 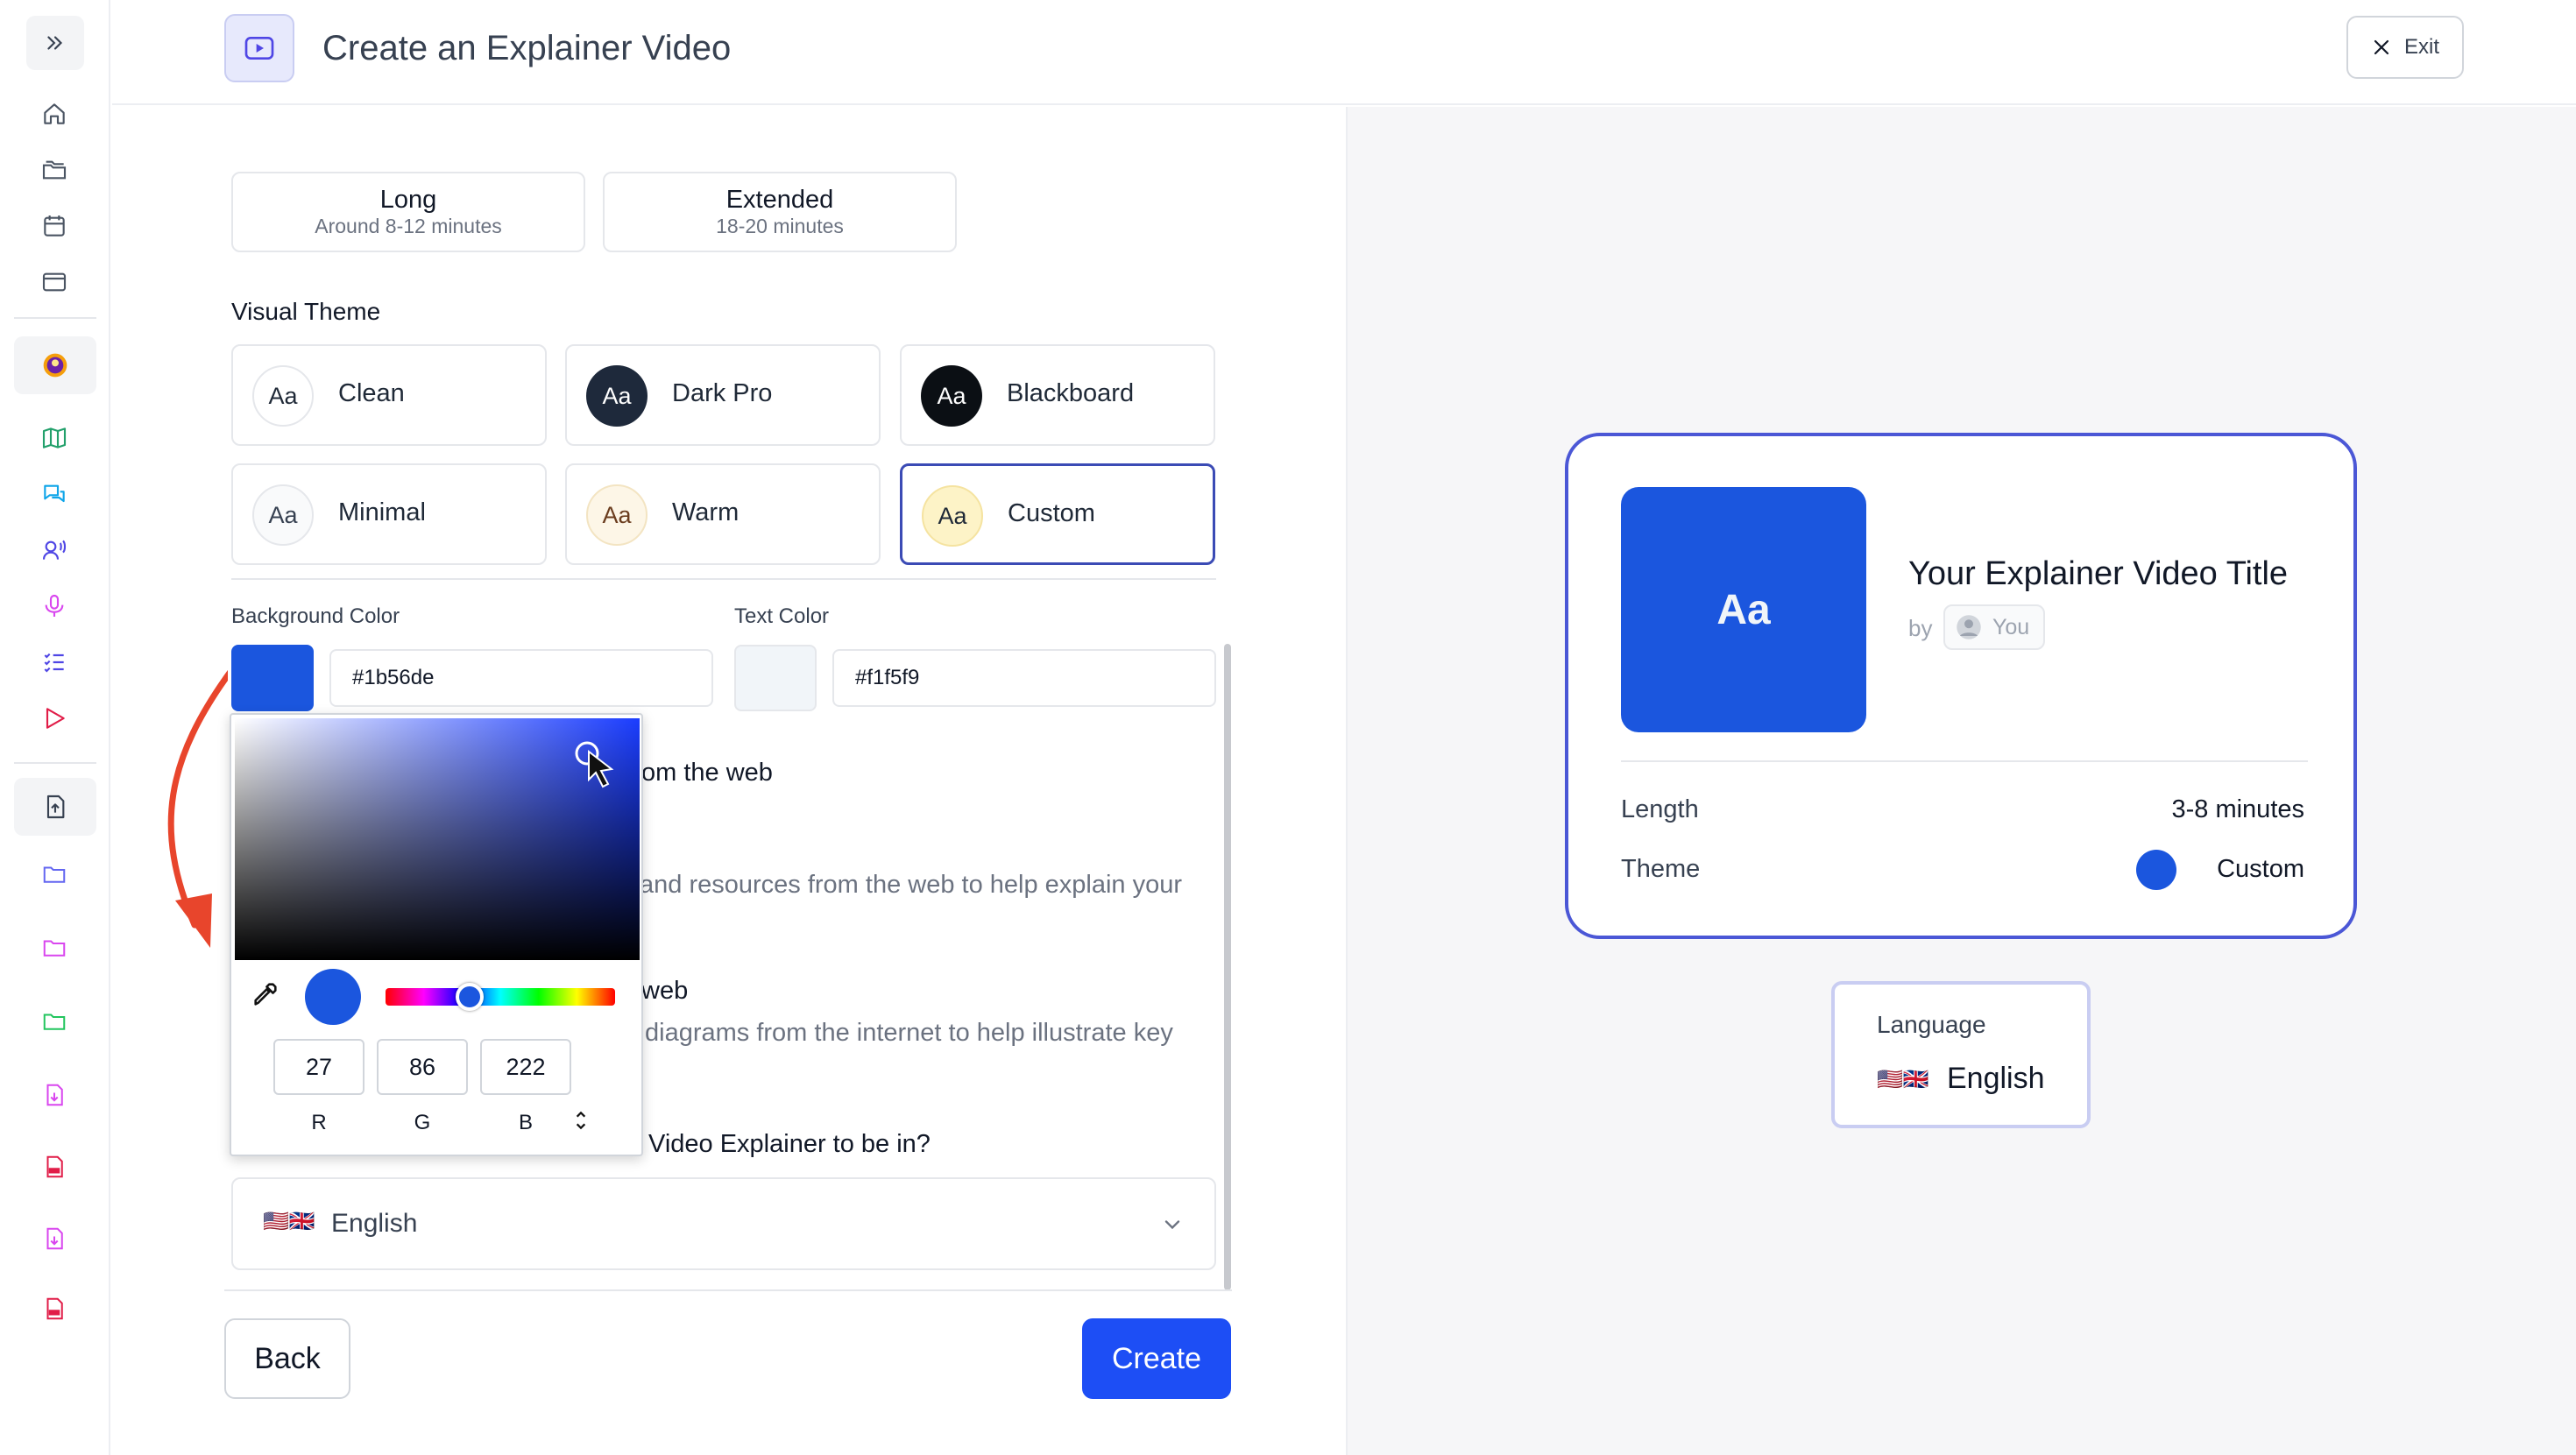 I want to click on chat-icon, so click(x=54, y=494).